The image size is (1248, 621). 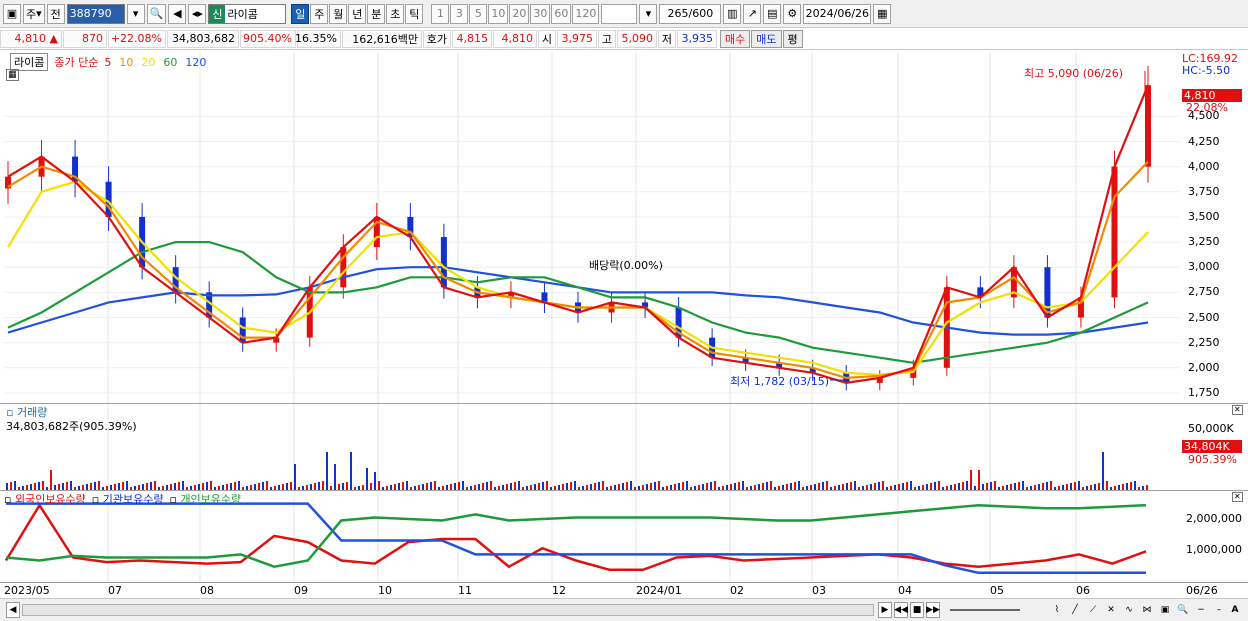 I want to click on period-button-3: 년, so click(x=357, y=13).